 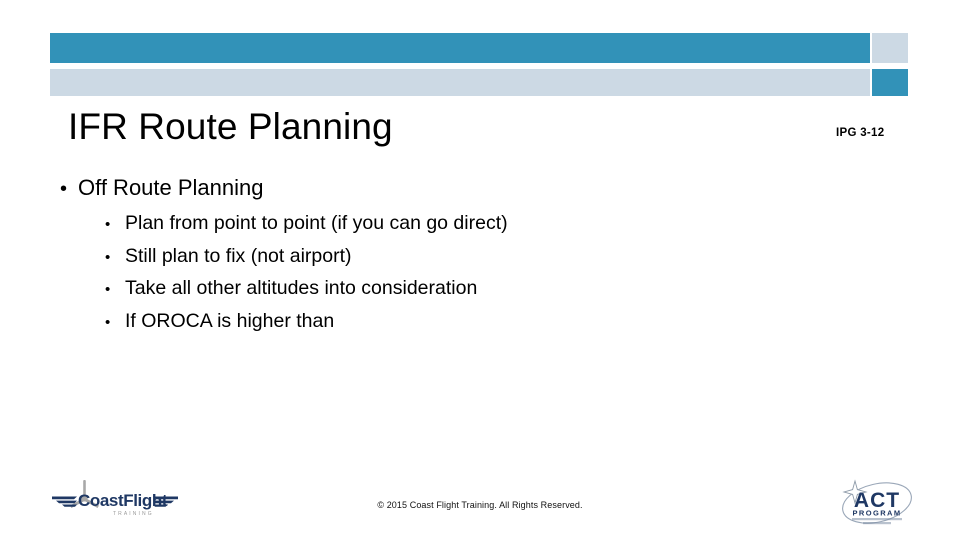 What do you see at coordinates (123, 500) in the screenshot?
I see `svg-text: CoastFlight` at bounding box center [123, 500].